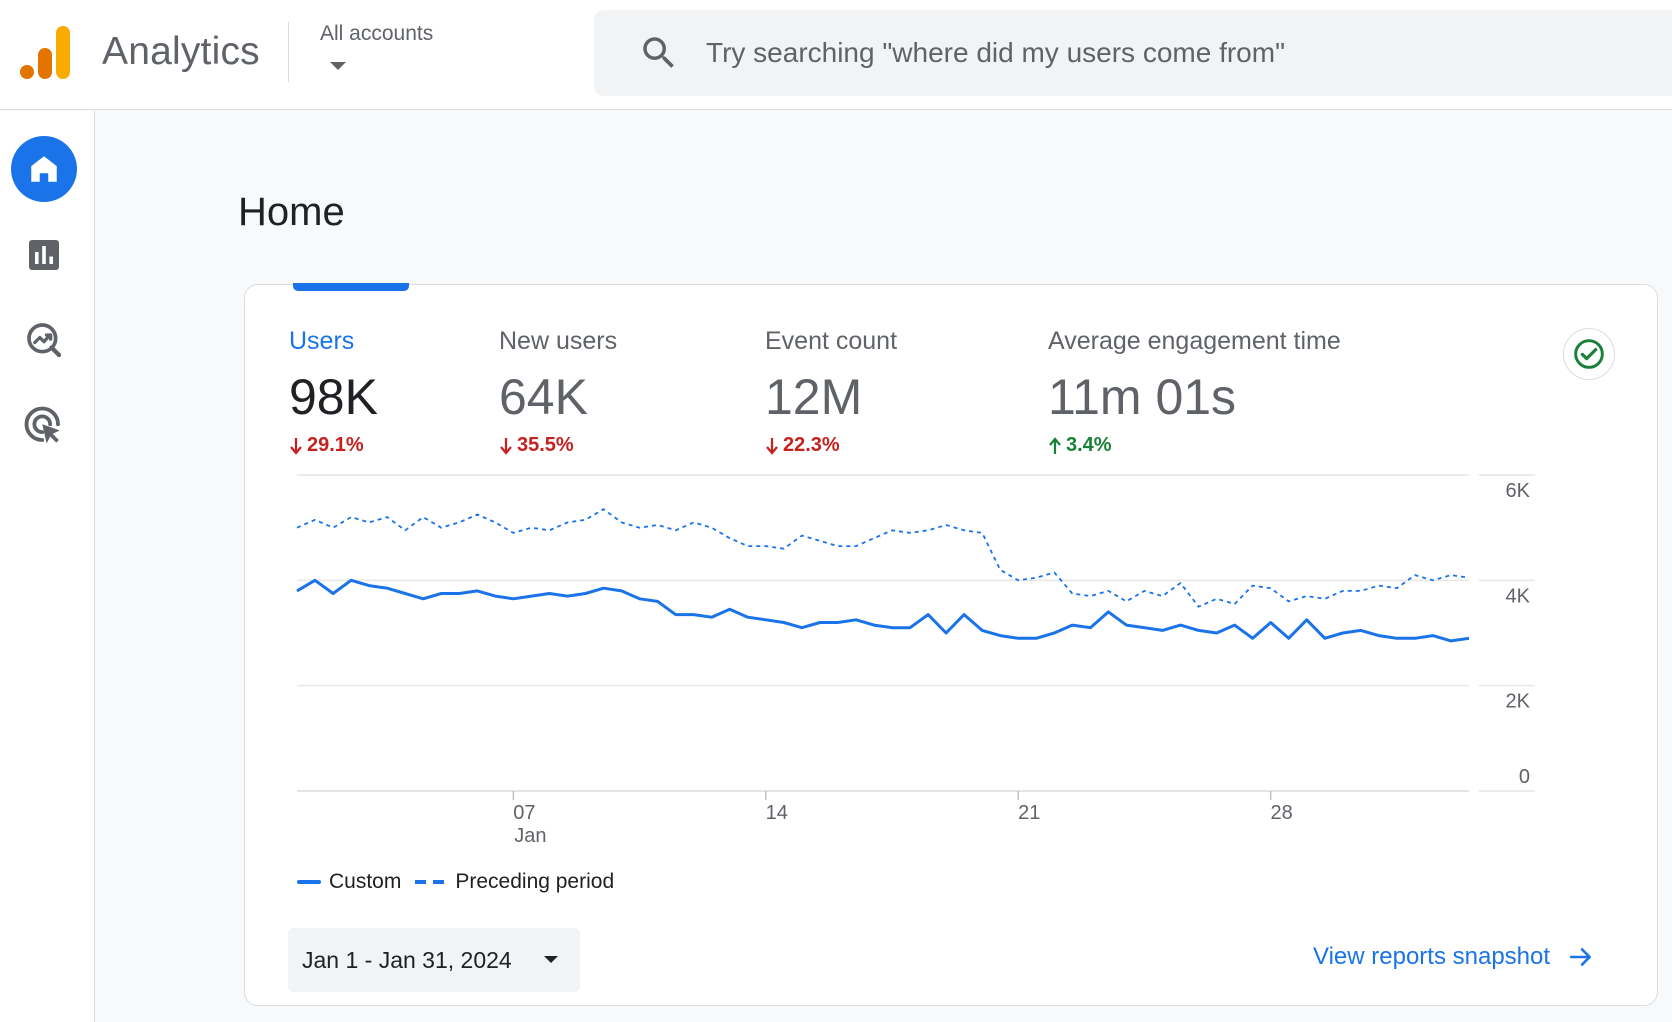 This screenshot has width=1672, height=1022. Describe the element at coordinates (181, 51) in the screenshot. I see `app-title: Analytics` at that location.